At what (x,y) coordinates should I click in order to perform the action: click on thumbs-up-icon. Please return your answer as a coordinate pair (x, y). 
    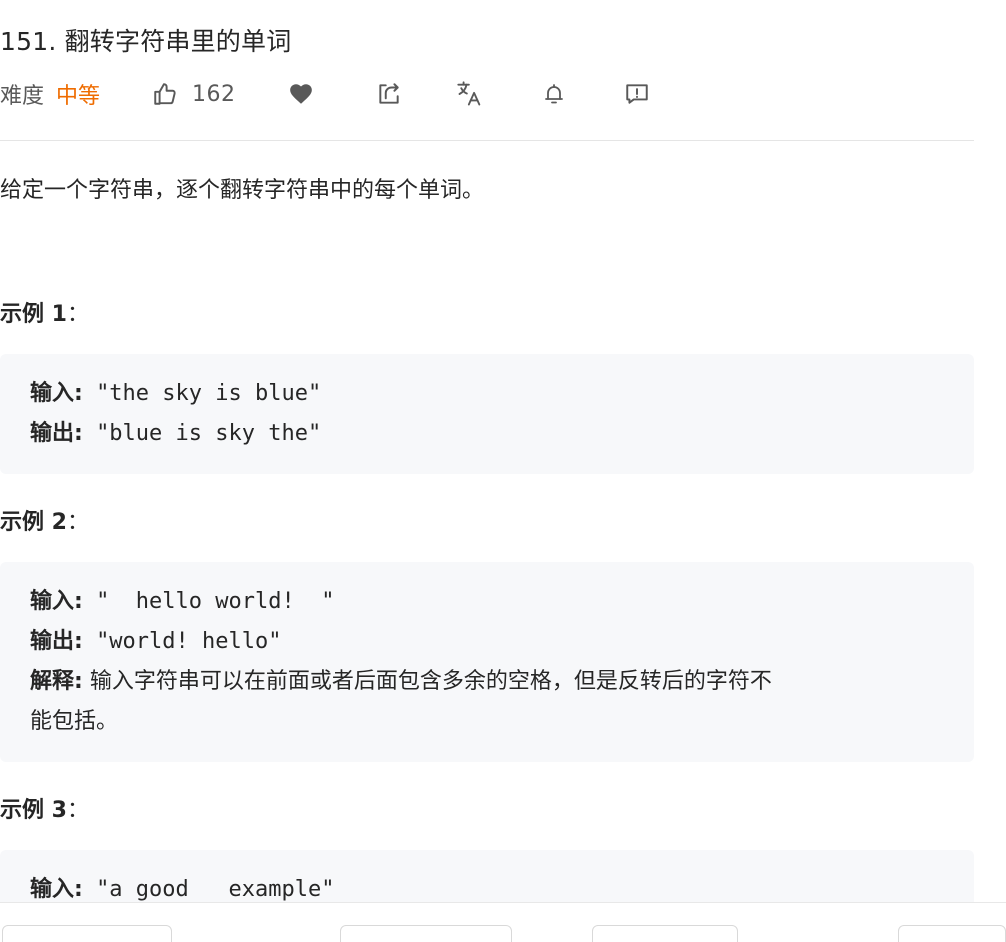
    Looking at the image, I should click on (165, 94).